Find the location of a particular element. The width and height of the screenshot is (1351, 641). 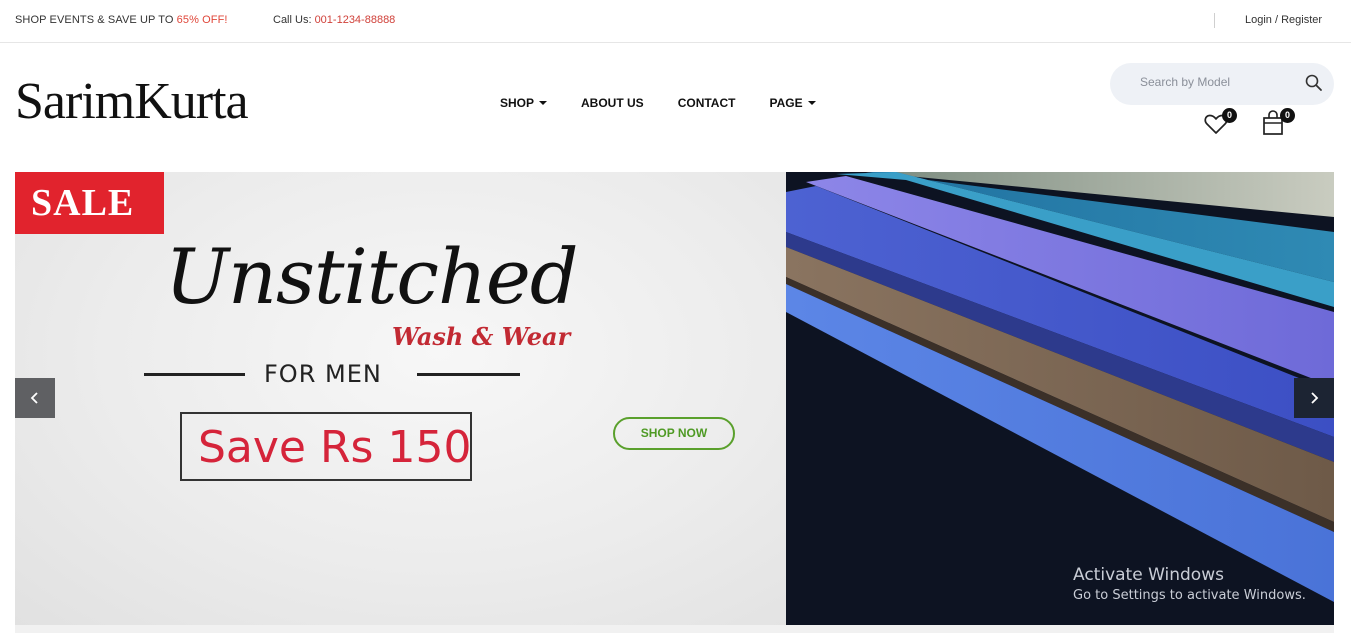

chevron-right-icon is located at coordinates (1315, 398).